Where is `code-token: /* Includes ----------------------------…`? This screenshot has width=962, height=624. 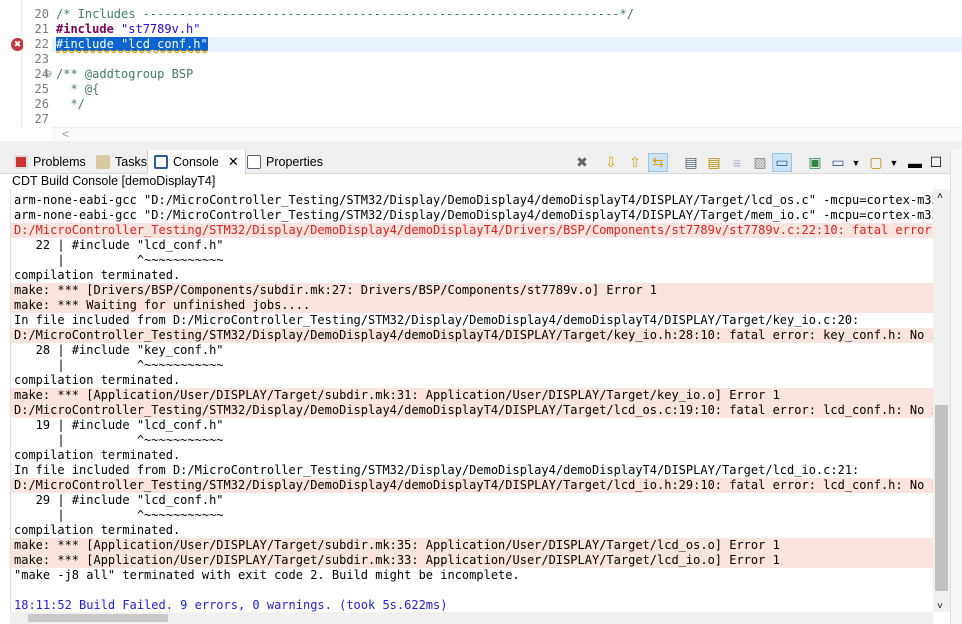 code-token: /* Includes ----------------------------… is located at coordinates (345, 14).